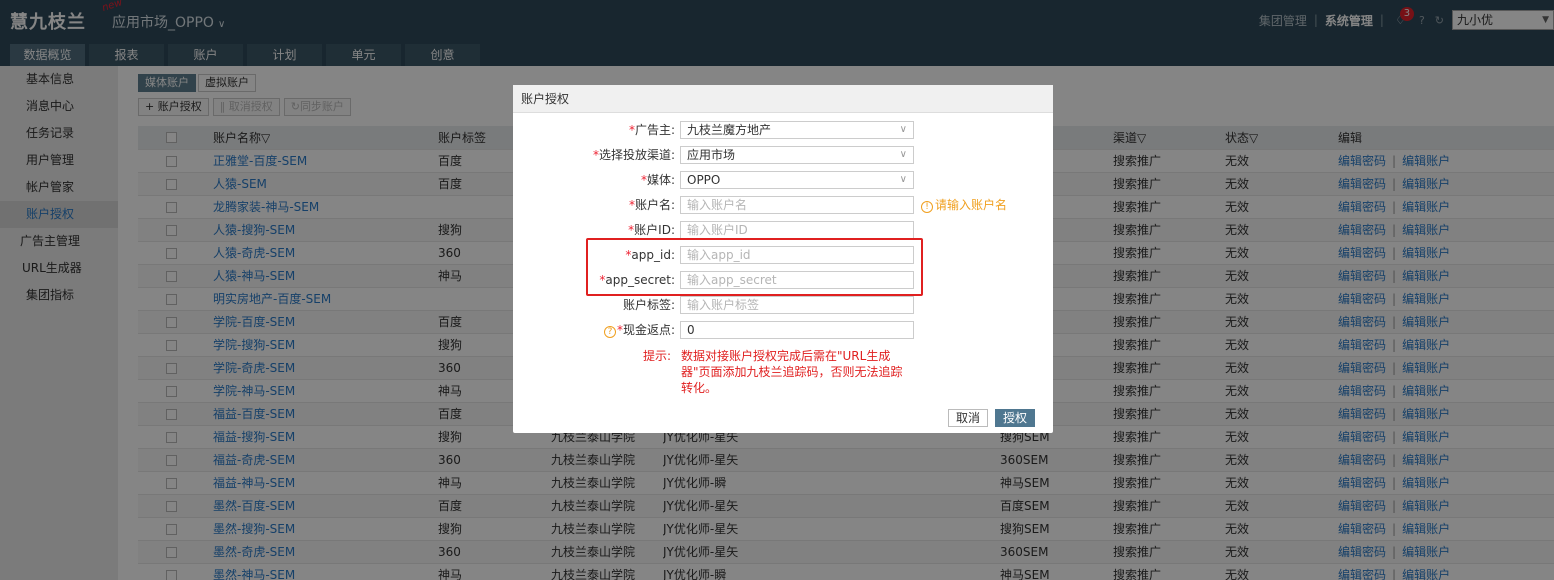 The height and width of the screenshot is (580, 1554). What do you see at coordinates (651, 230) in the screenshot?
I see `account-id-label: *账户ID:` at bounding box center [651, 230].